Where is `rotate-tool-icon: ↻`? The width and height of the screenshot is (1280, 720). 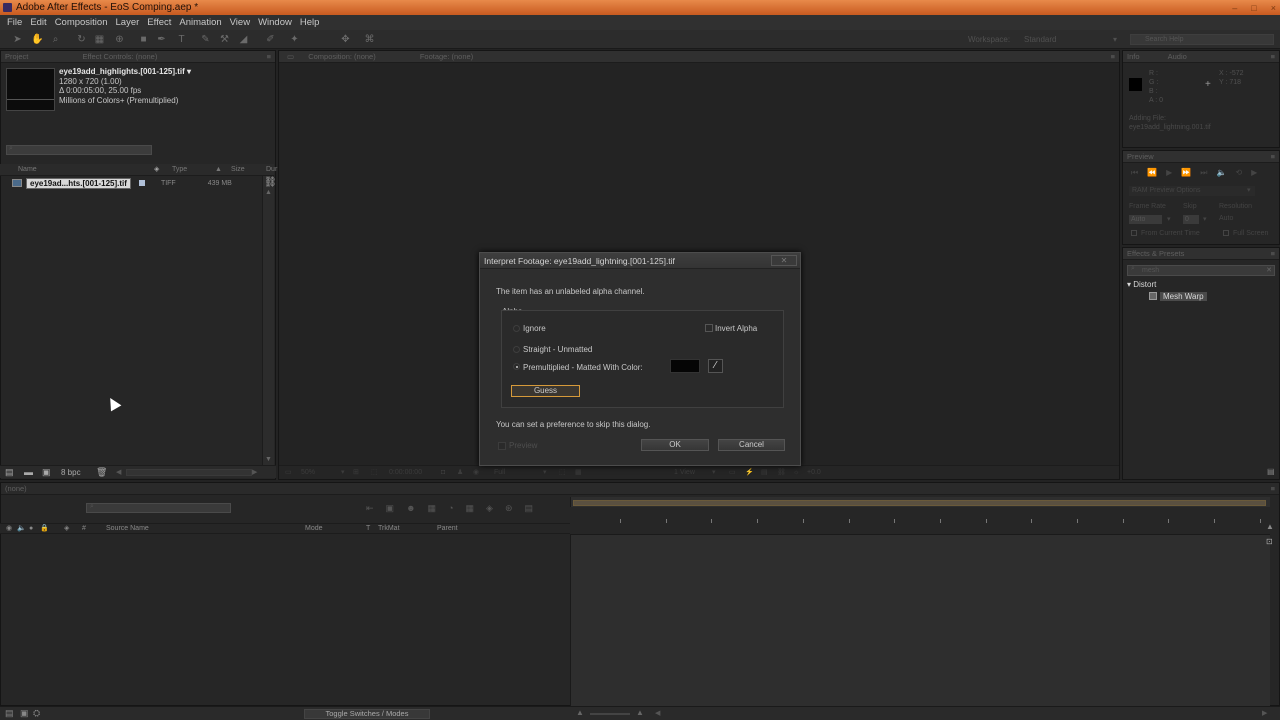 rotate-tool-icon: ↻ is located at coordinates (81, 39).